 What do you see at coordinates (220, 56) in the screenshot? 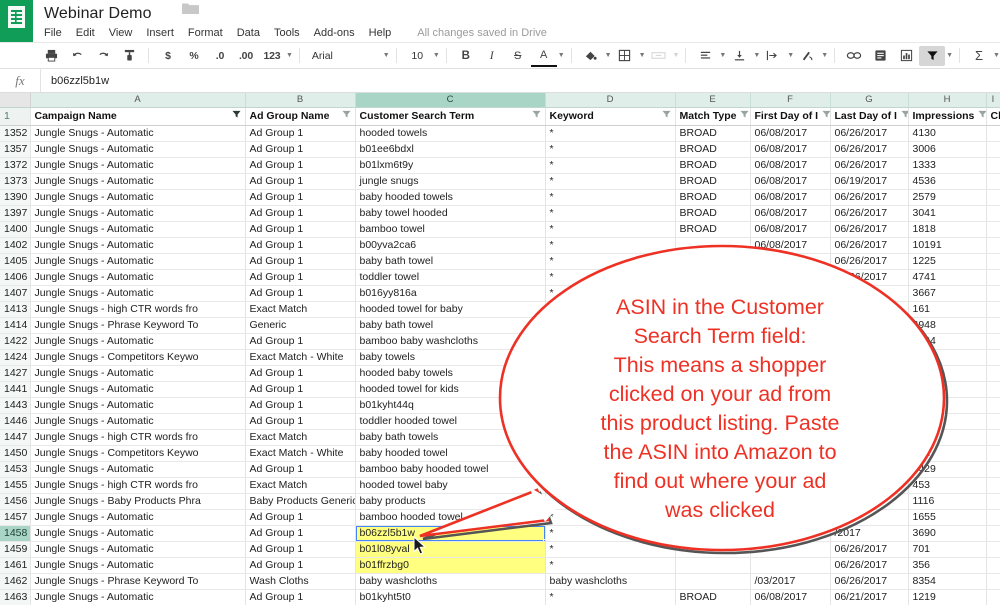
I see `decrease-decimal-button: .0` at bounding box center [220, 56].